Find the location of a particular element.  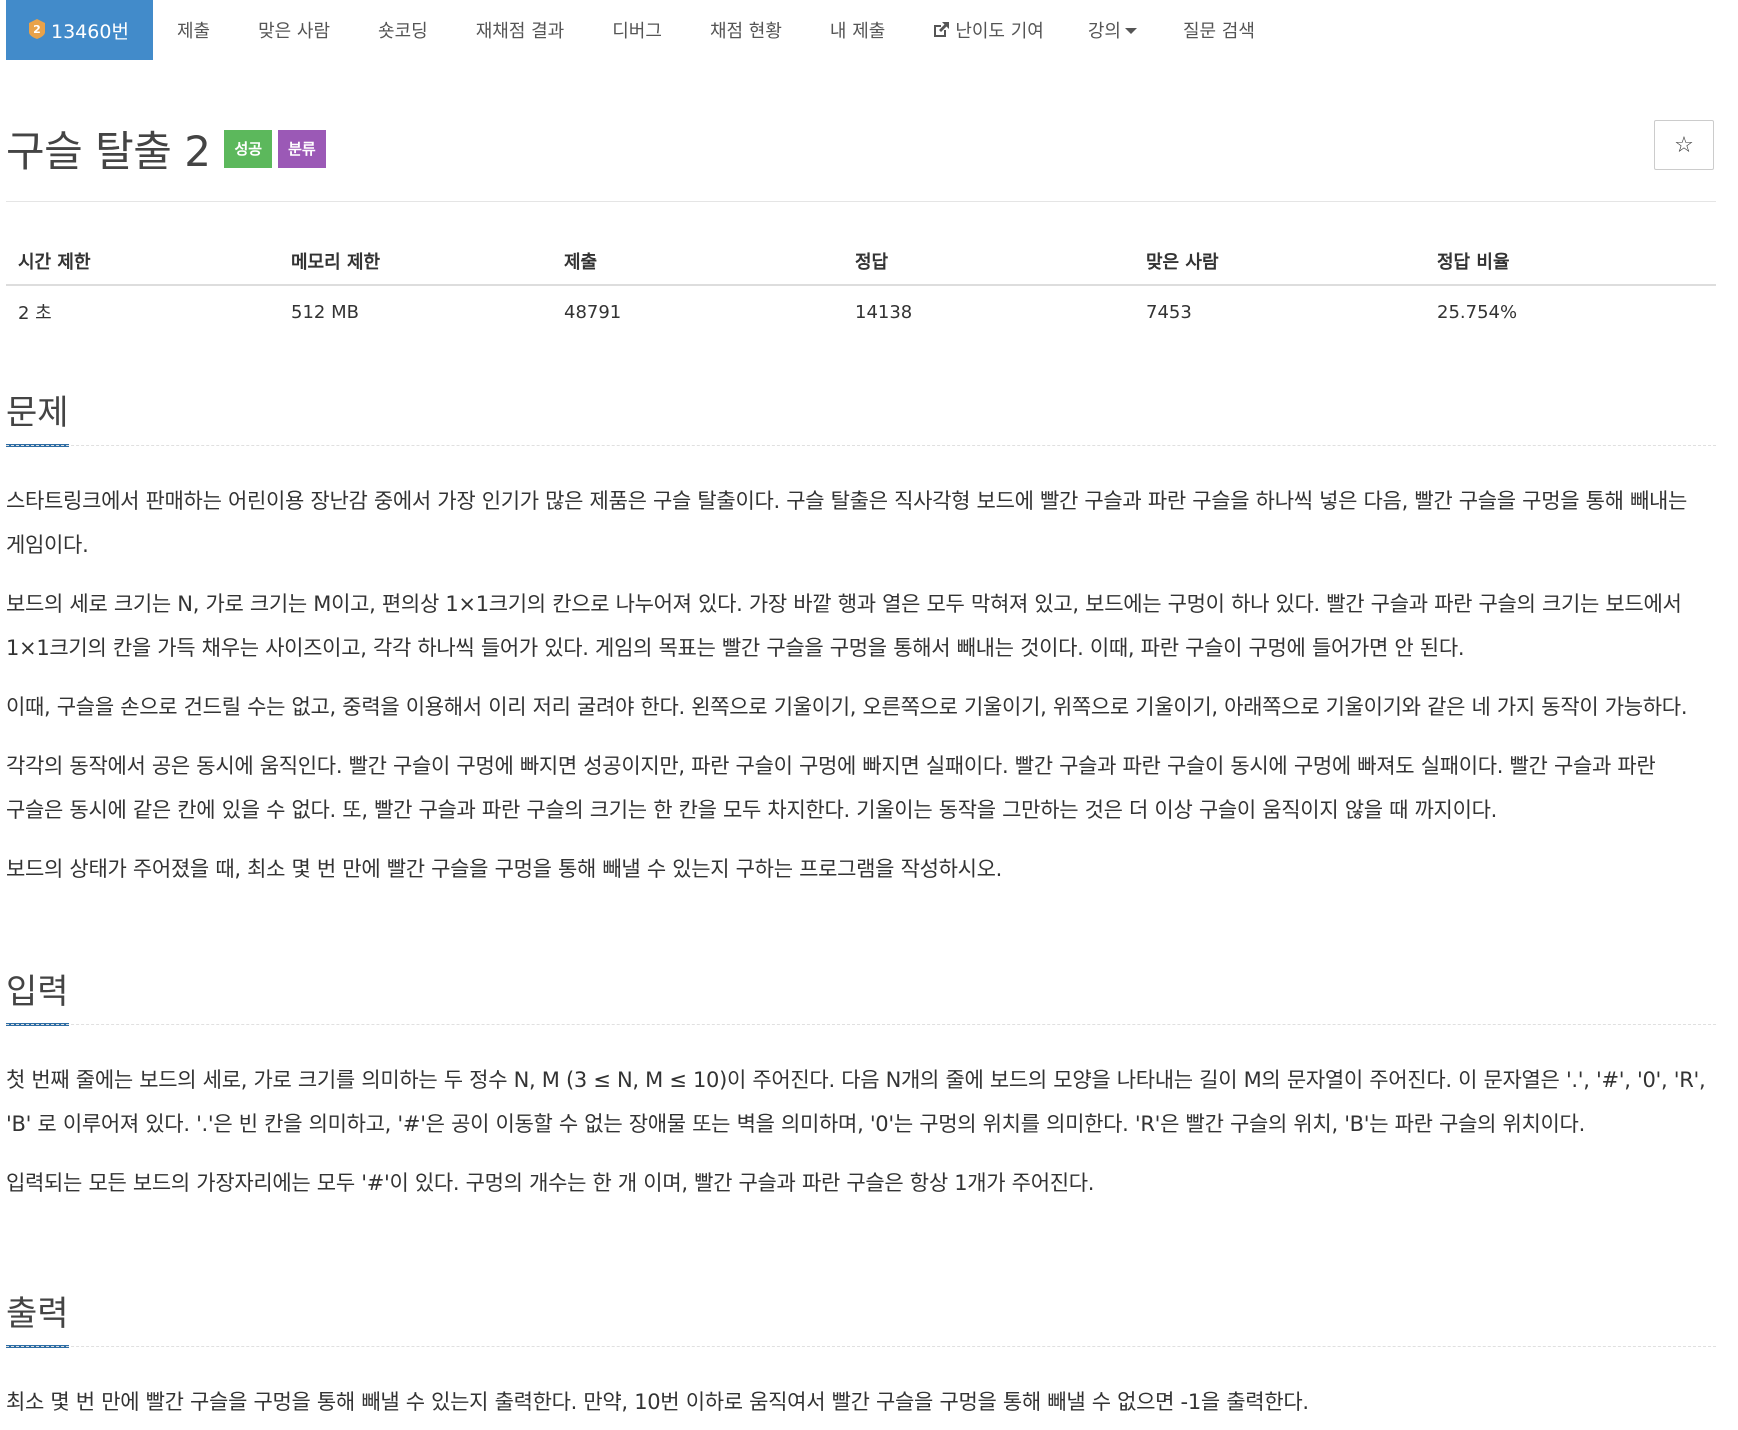

nav-question-search: 질문 검색 is located at coordinates (1219, 30).